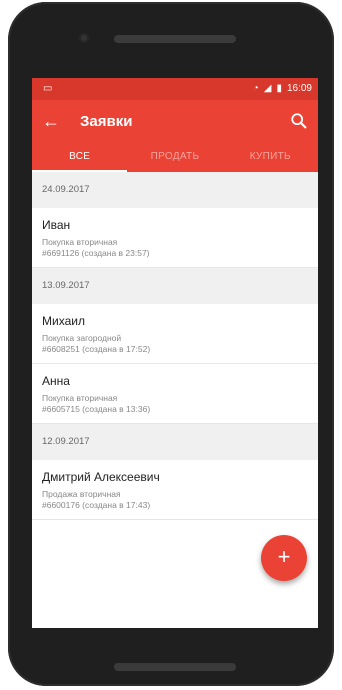 The width and height of the screenshot is (342, 690). Describe the element at coordinates (175, 667) in the screenshot. I see `bottom-speaker` at that location.